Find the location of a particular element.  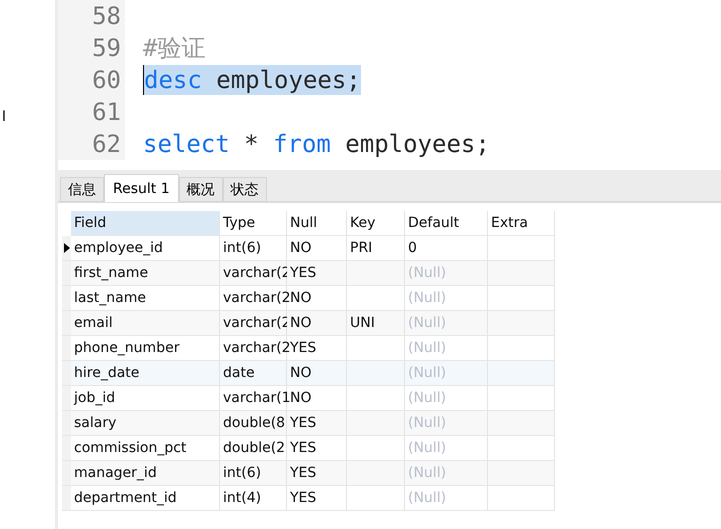

result-tab: 概况 is located at coordinates (200, 189).